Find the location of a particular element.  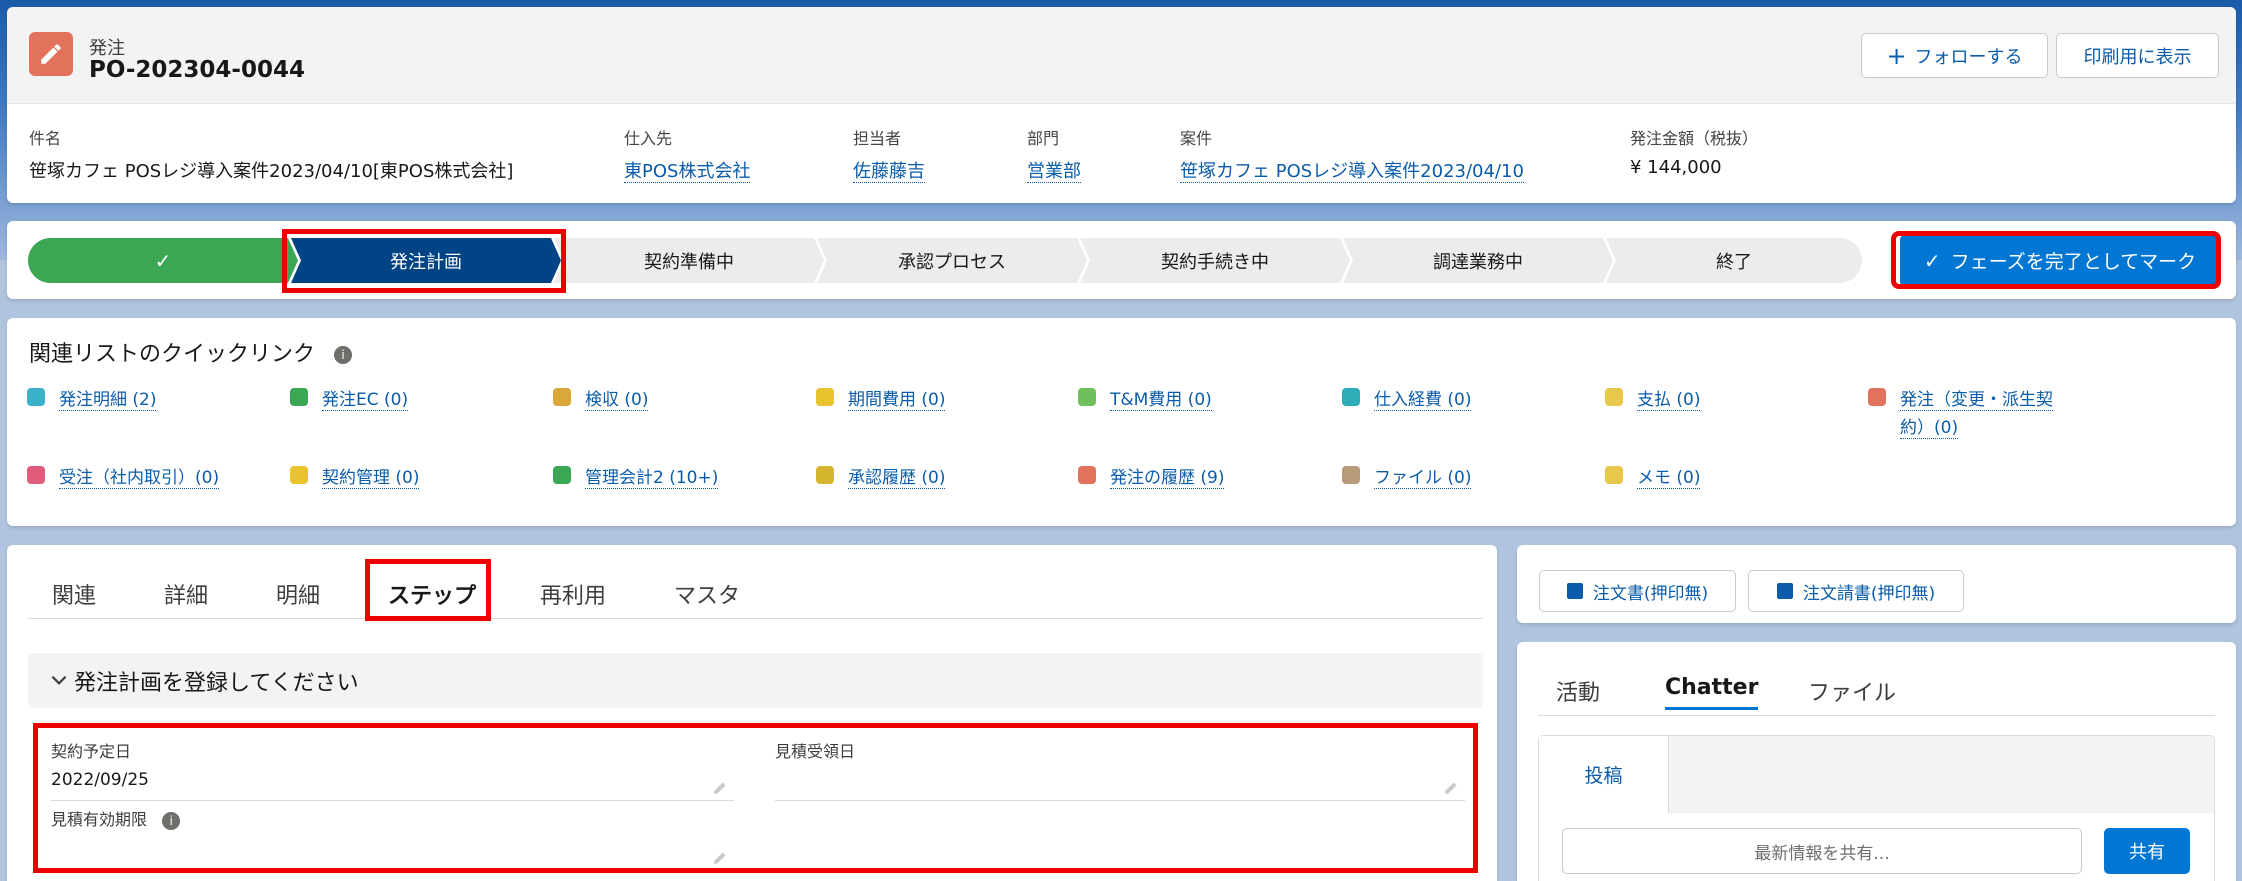

quick-link: 発注（変更・派生契 約）(0) is located at coordinates (1960, 414).